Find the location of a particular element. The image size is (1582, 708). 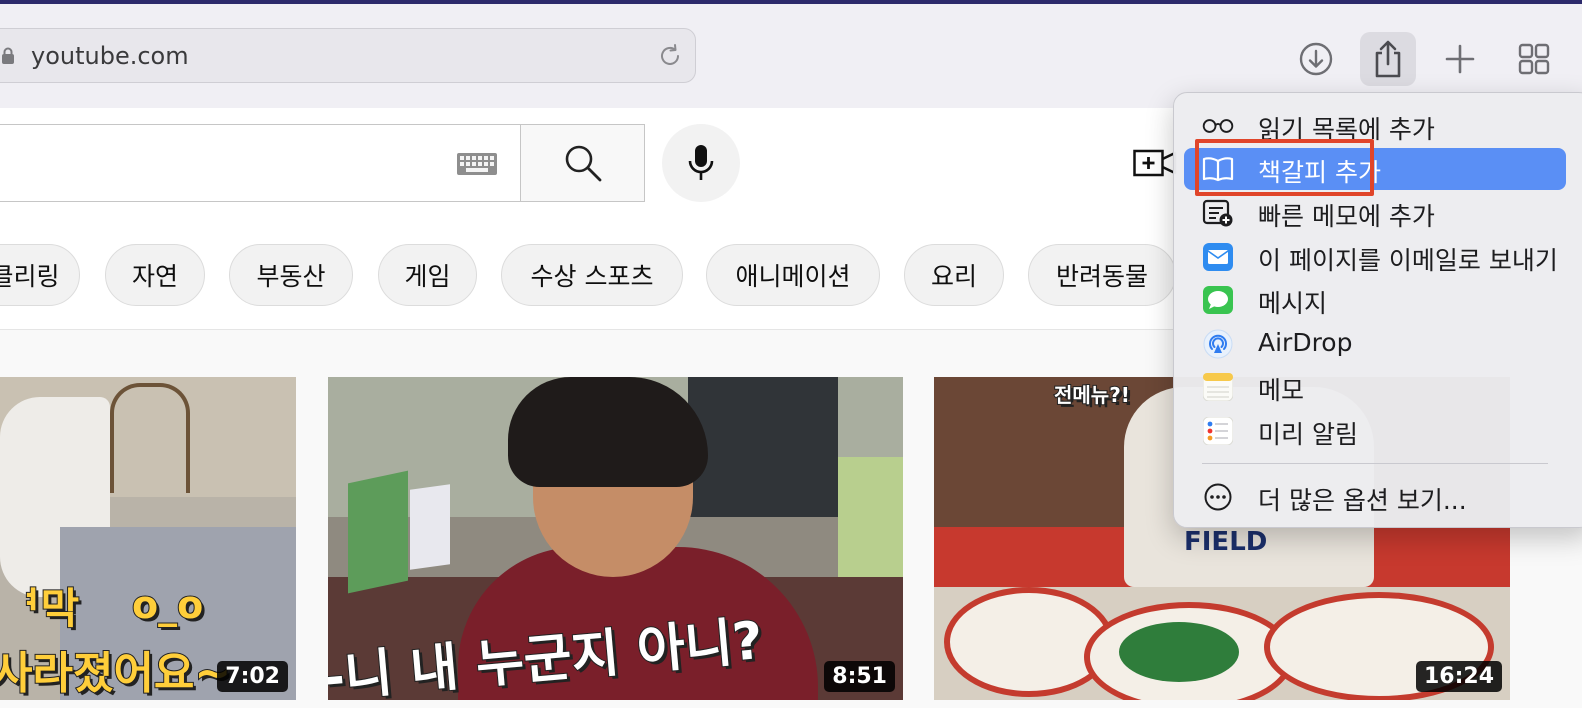

chip-7: 반려동물 is located at coordinates (1102, 275).